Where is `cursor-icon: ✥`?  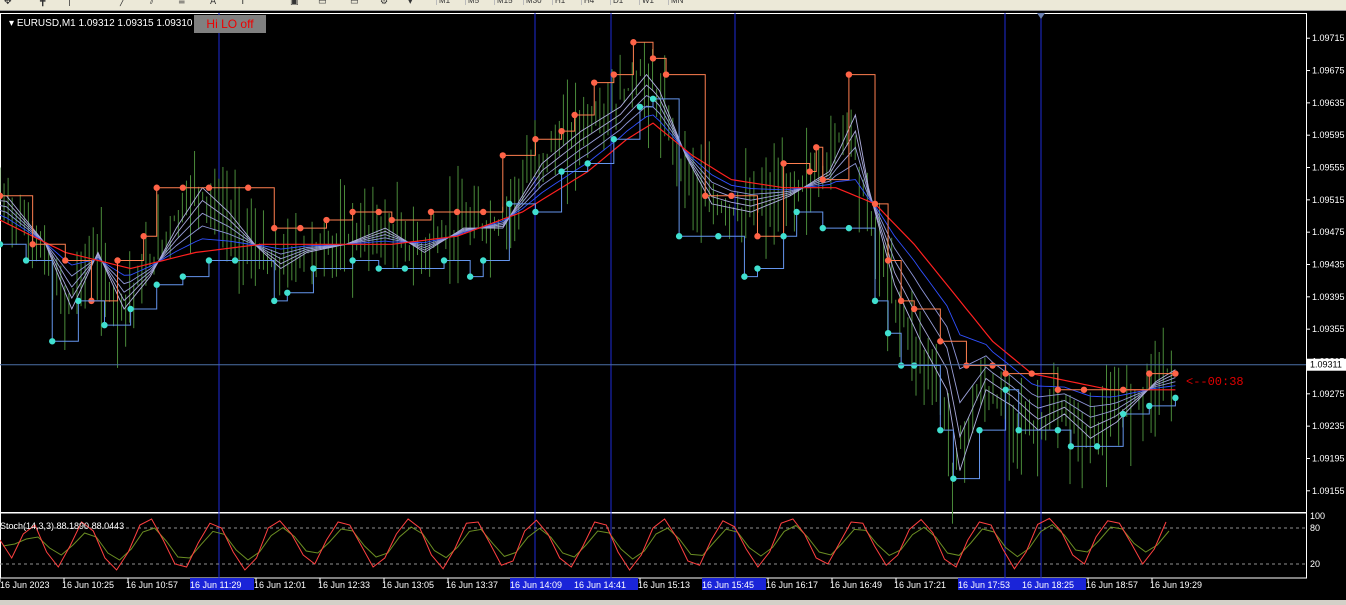
cursor-icon: ✥ is located at coordinates (8, 3).